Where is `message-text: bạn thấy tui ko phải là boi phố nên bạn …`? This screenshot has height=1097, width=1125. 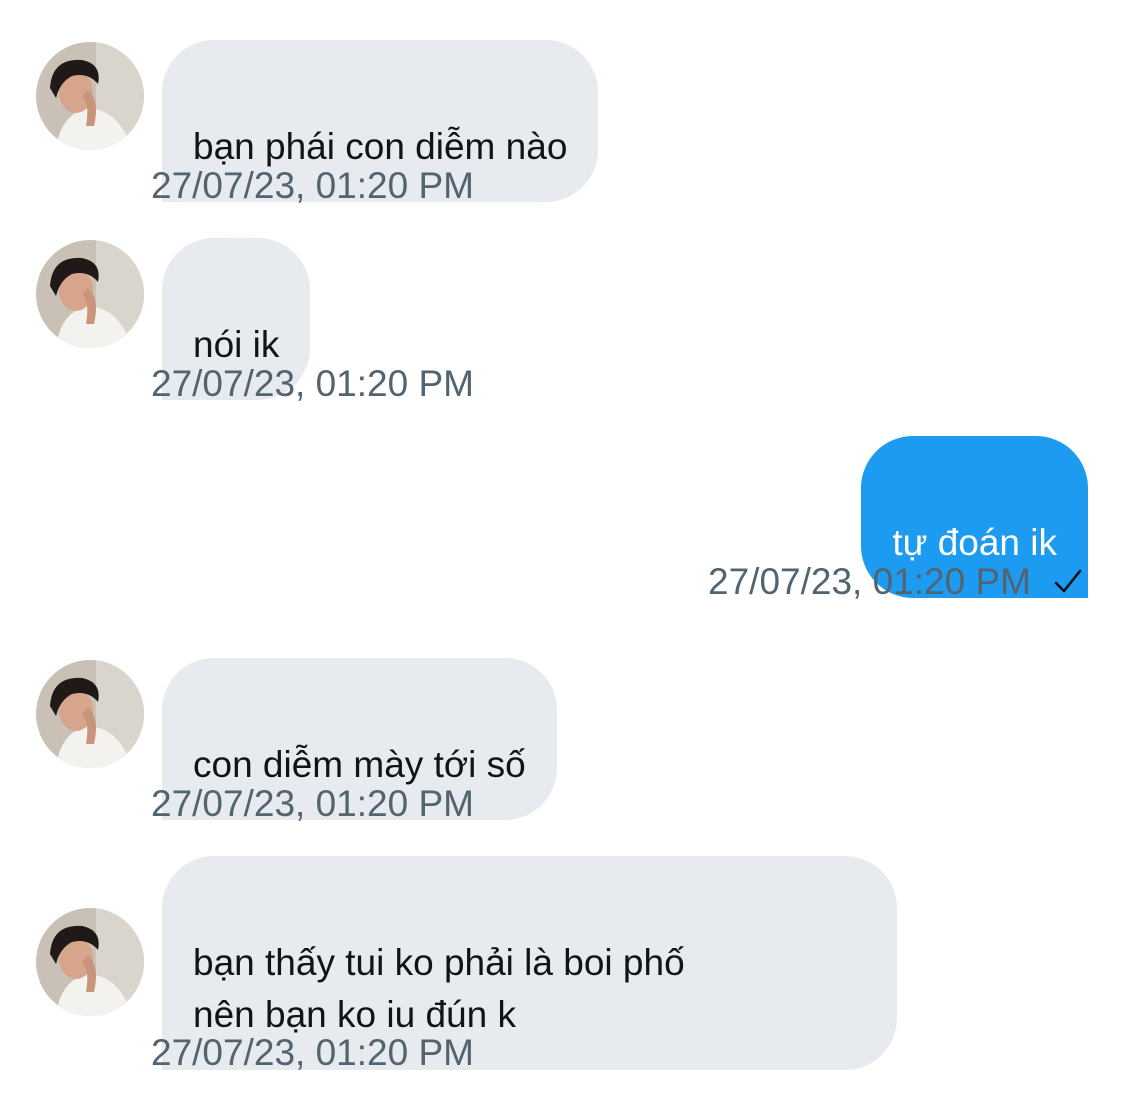
message-text: bạn thấy tui ko phải là boi phố nên bạn … is located at coordinates (439, 988).